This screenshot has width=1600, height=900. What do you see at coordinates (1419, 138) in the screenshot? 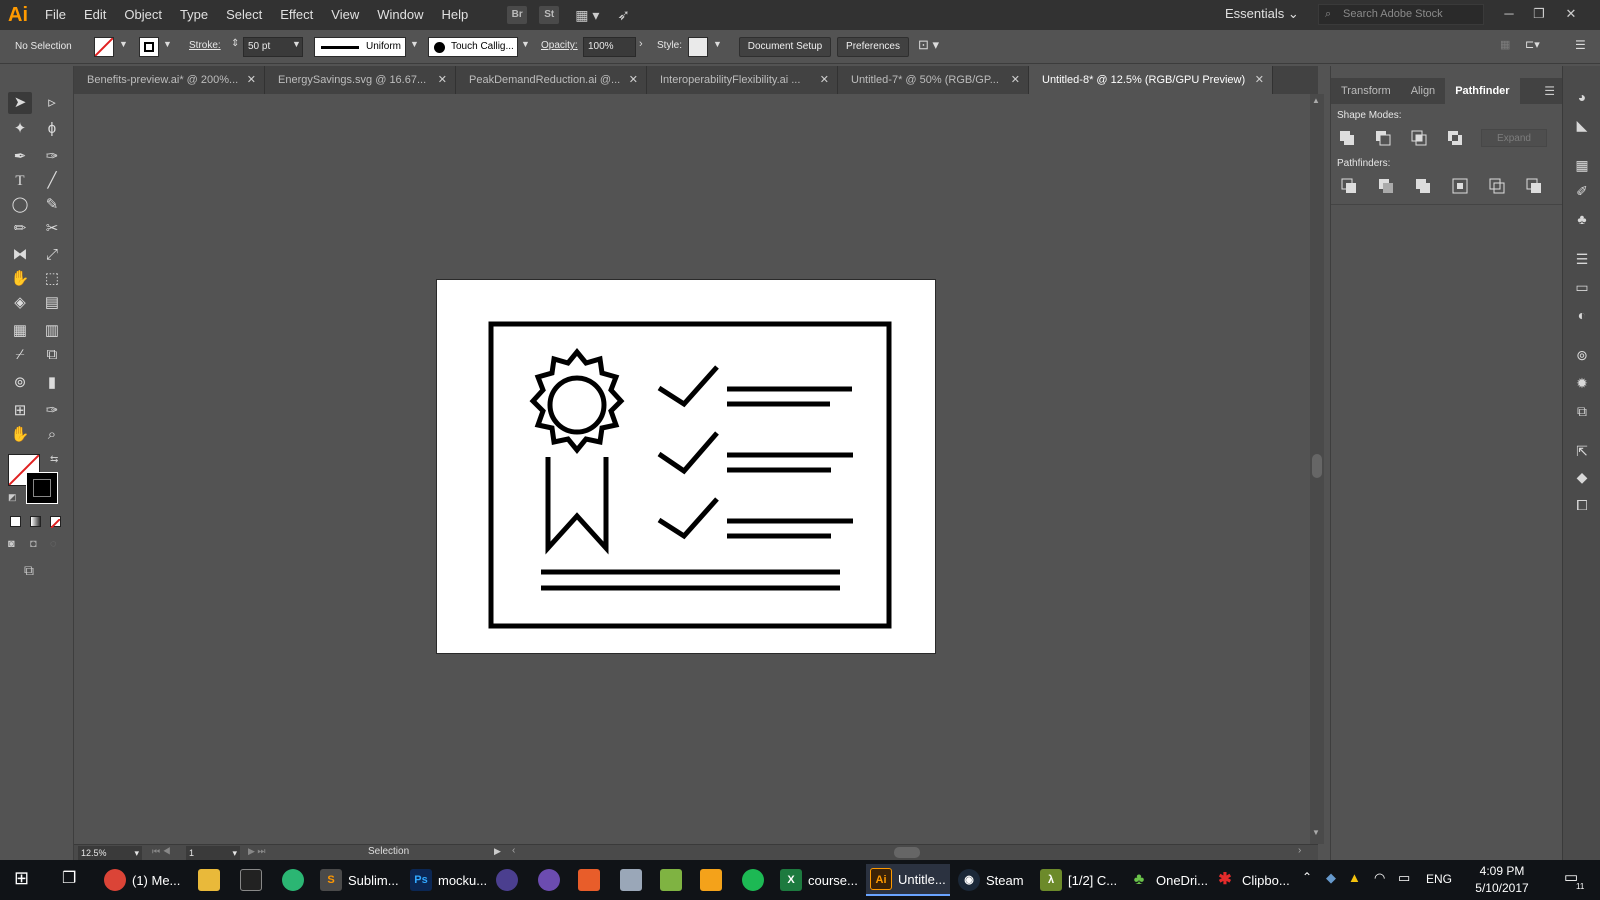
I see `intersect-icon` at bounding box center [1419, 138].